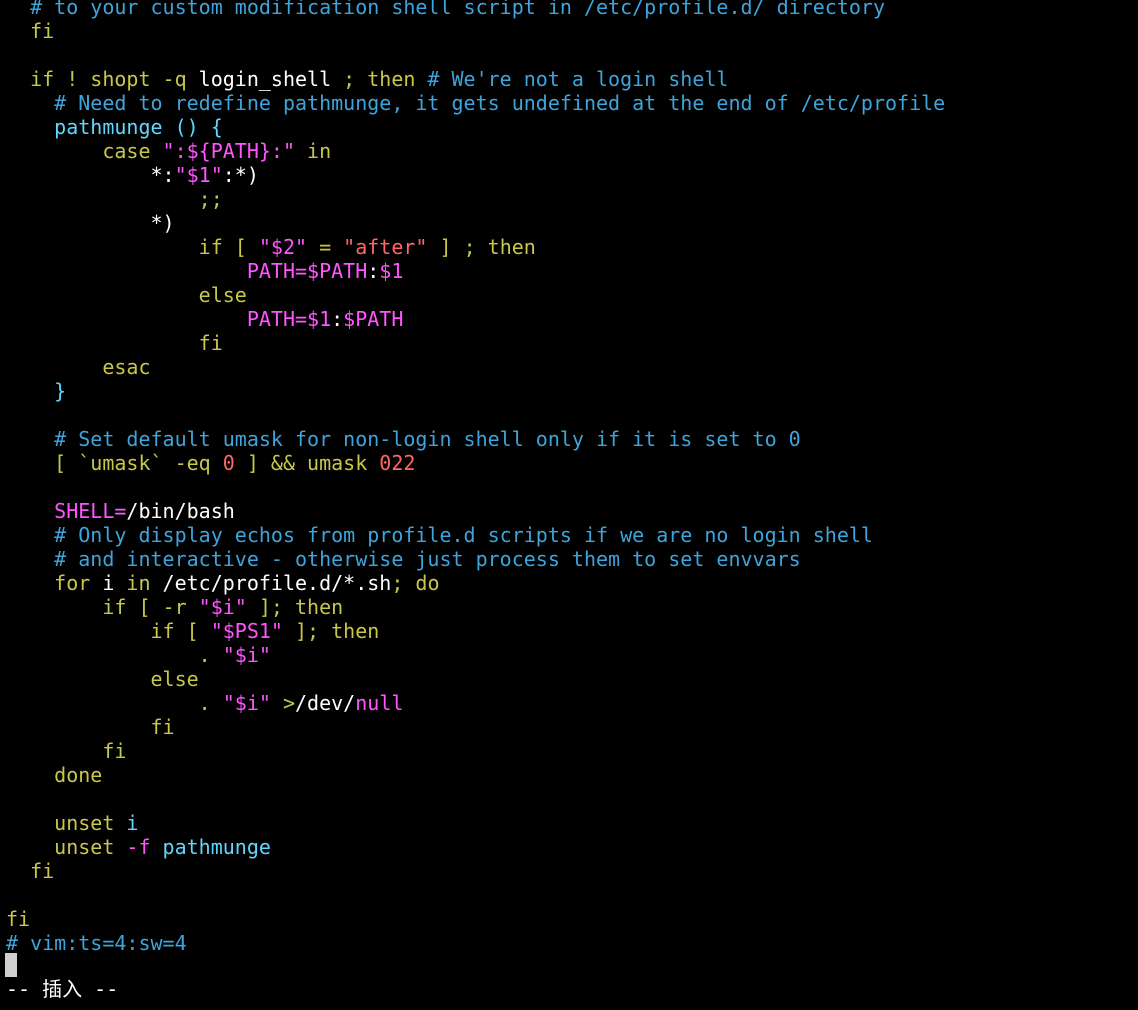  Describe the element at coordinates (578, 79) in the screenshot. I see `code-comment: # We're not a login shell` at that location.